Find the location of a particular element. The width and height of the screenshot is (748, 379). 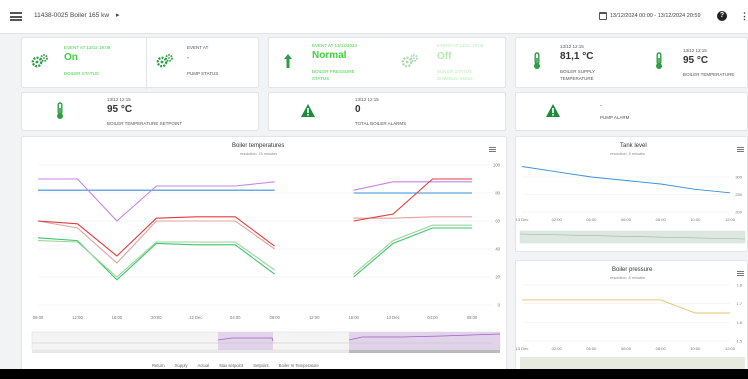

y-tick-label: 200 is located at coordinates (738, 212).